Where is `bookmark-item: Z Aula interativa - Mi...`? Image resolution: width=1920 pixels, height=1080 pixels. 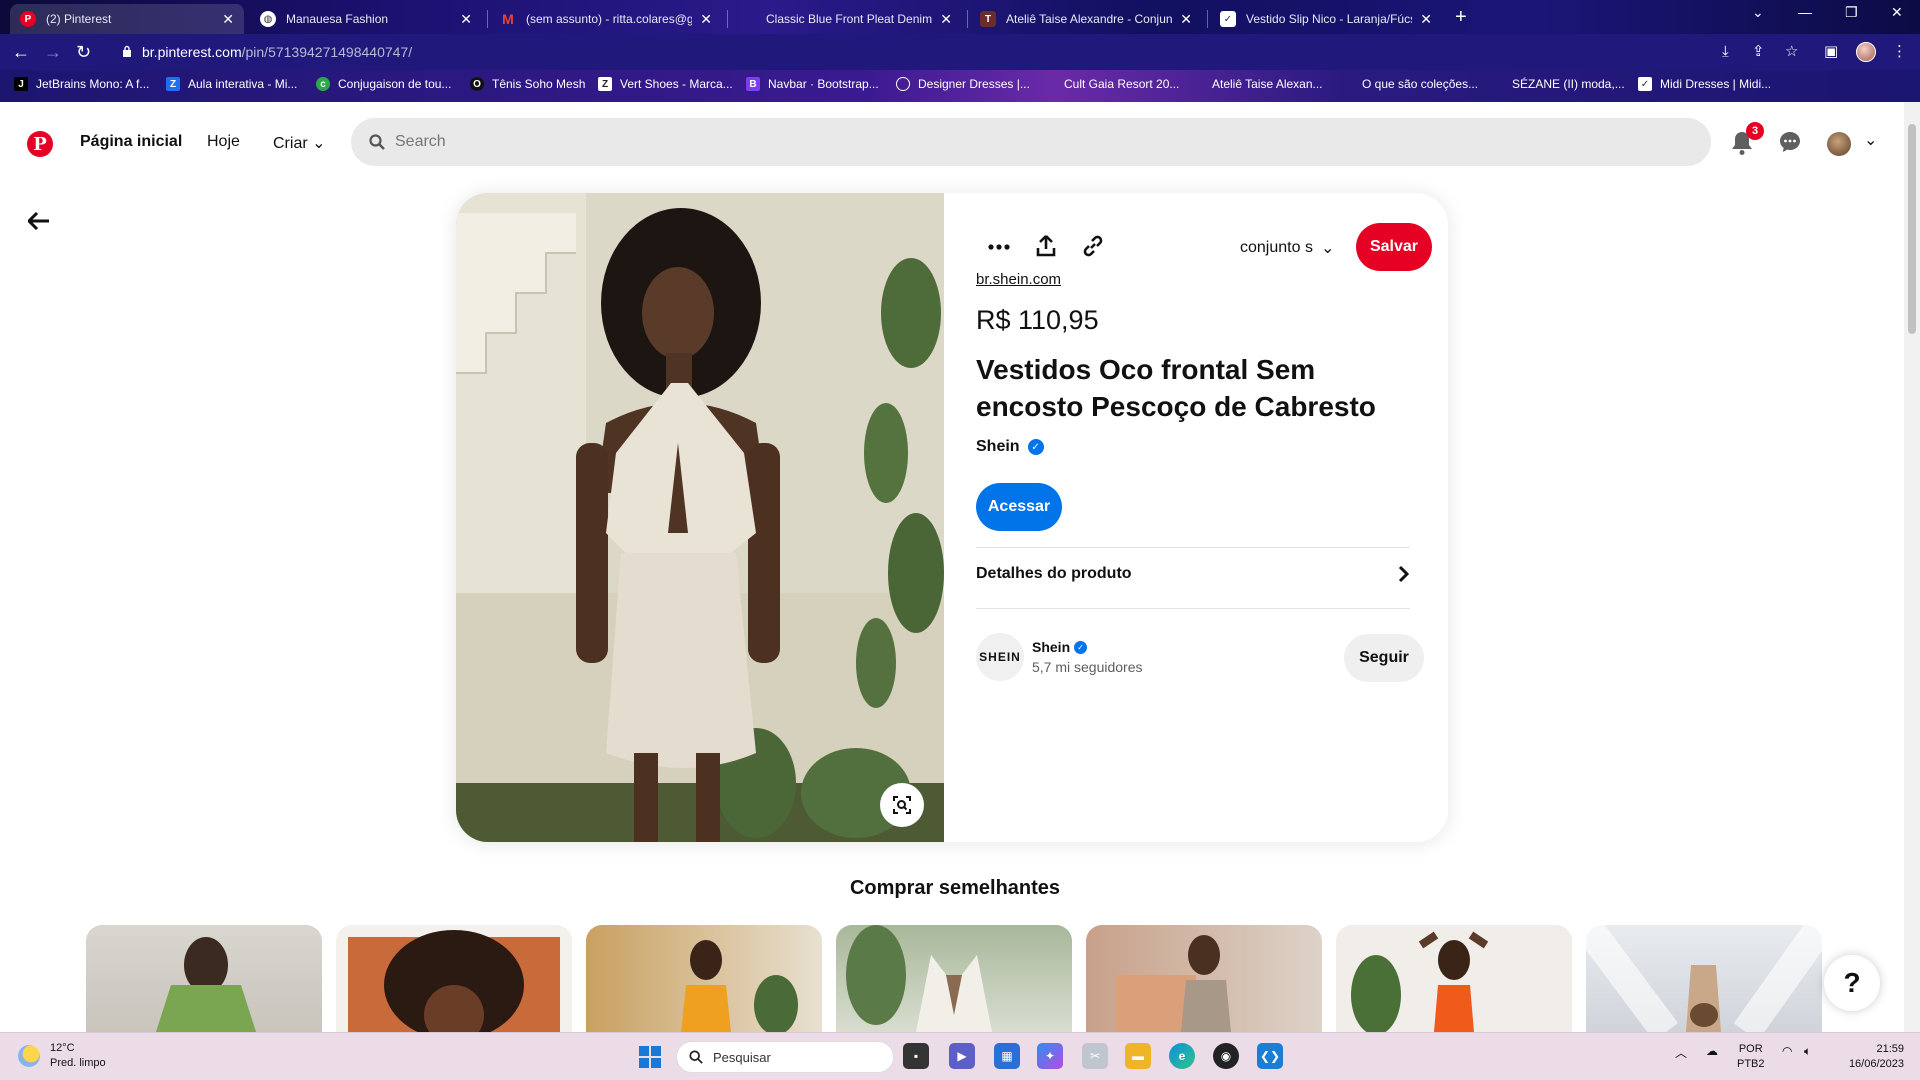
bookmark-item: Z Aula interativa - Mi... is located at coordinates (231, 84).